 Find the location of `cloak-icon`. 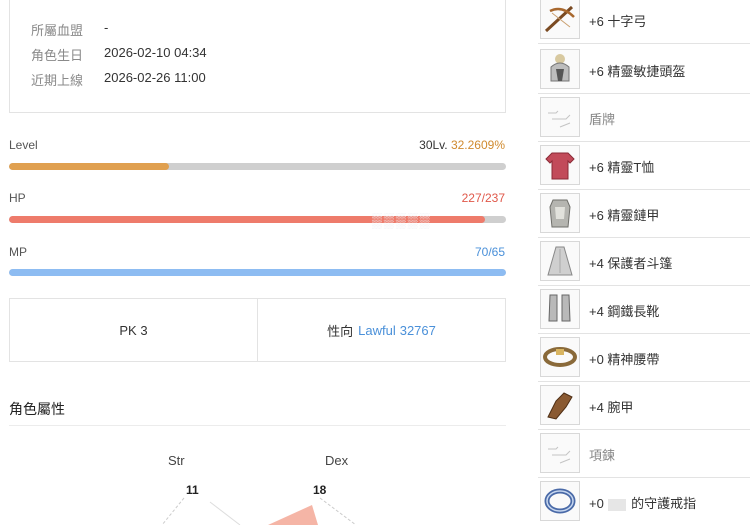

cloak-icon is located at coordinates (560, 261).